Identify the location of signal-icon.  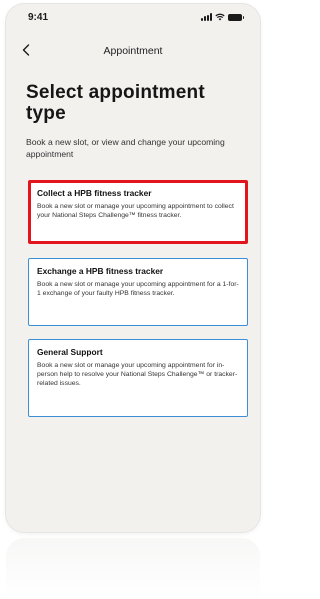
(206, 17).